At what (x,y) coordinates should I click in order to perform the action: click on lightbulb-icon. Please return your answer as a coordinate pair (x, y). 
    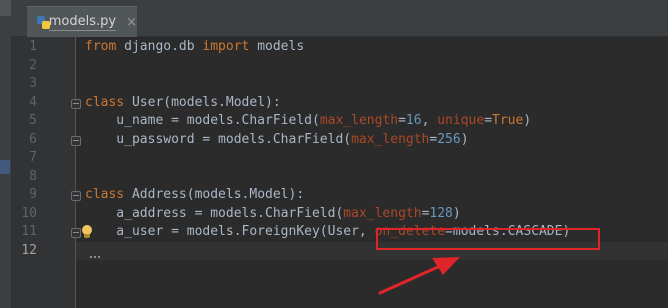
    Looking at the image, I should click on (87, 232).